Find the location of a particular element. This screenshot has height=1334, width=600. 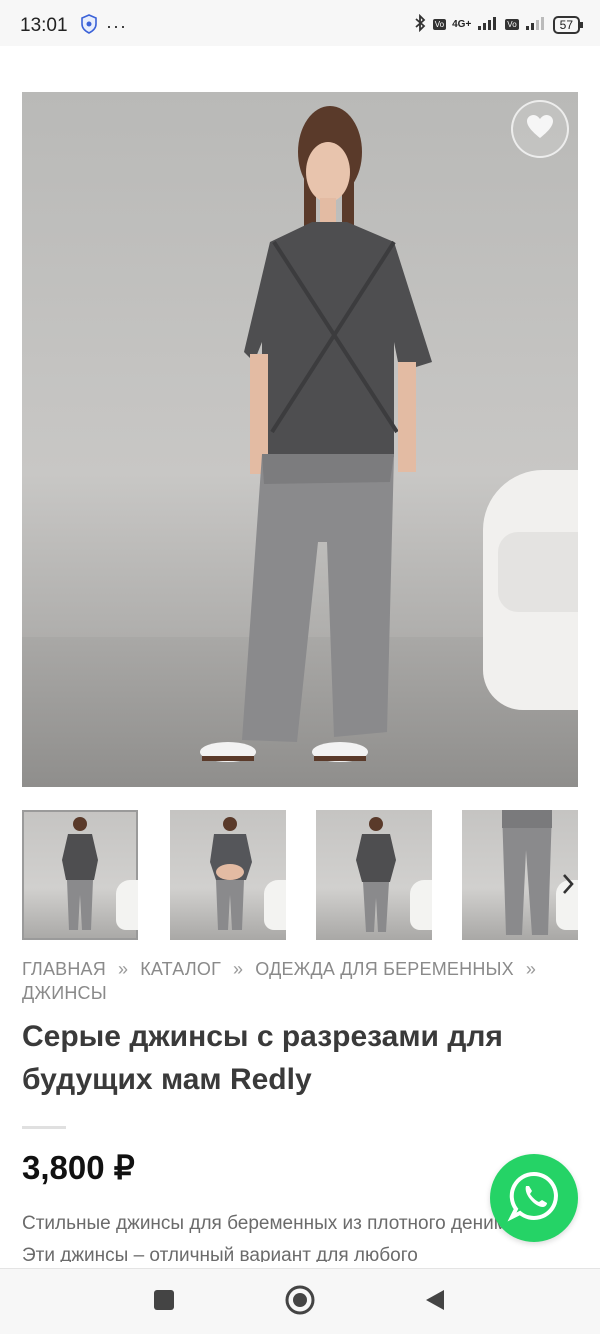

volte-icon-2: Vo is located at coordinates (512, 24).